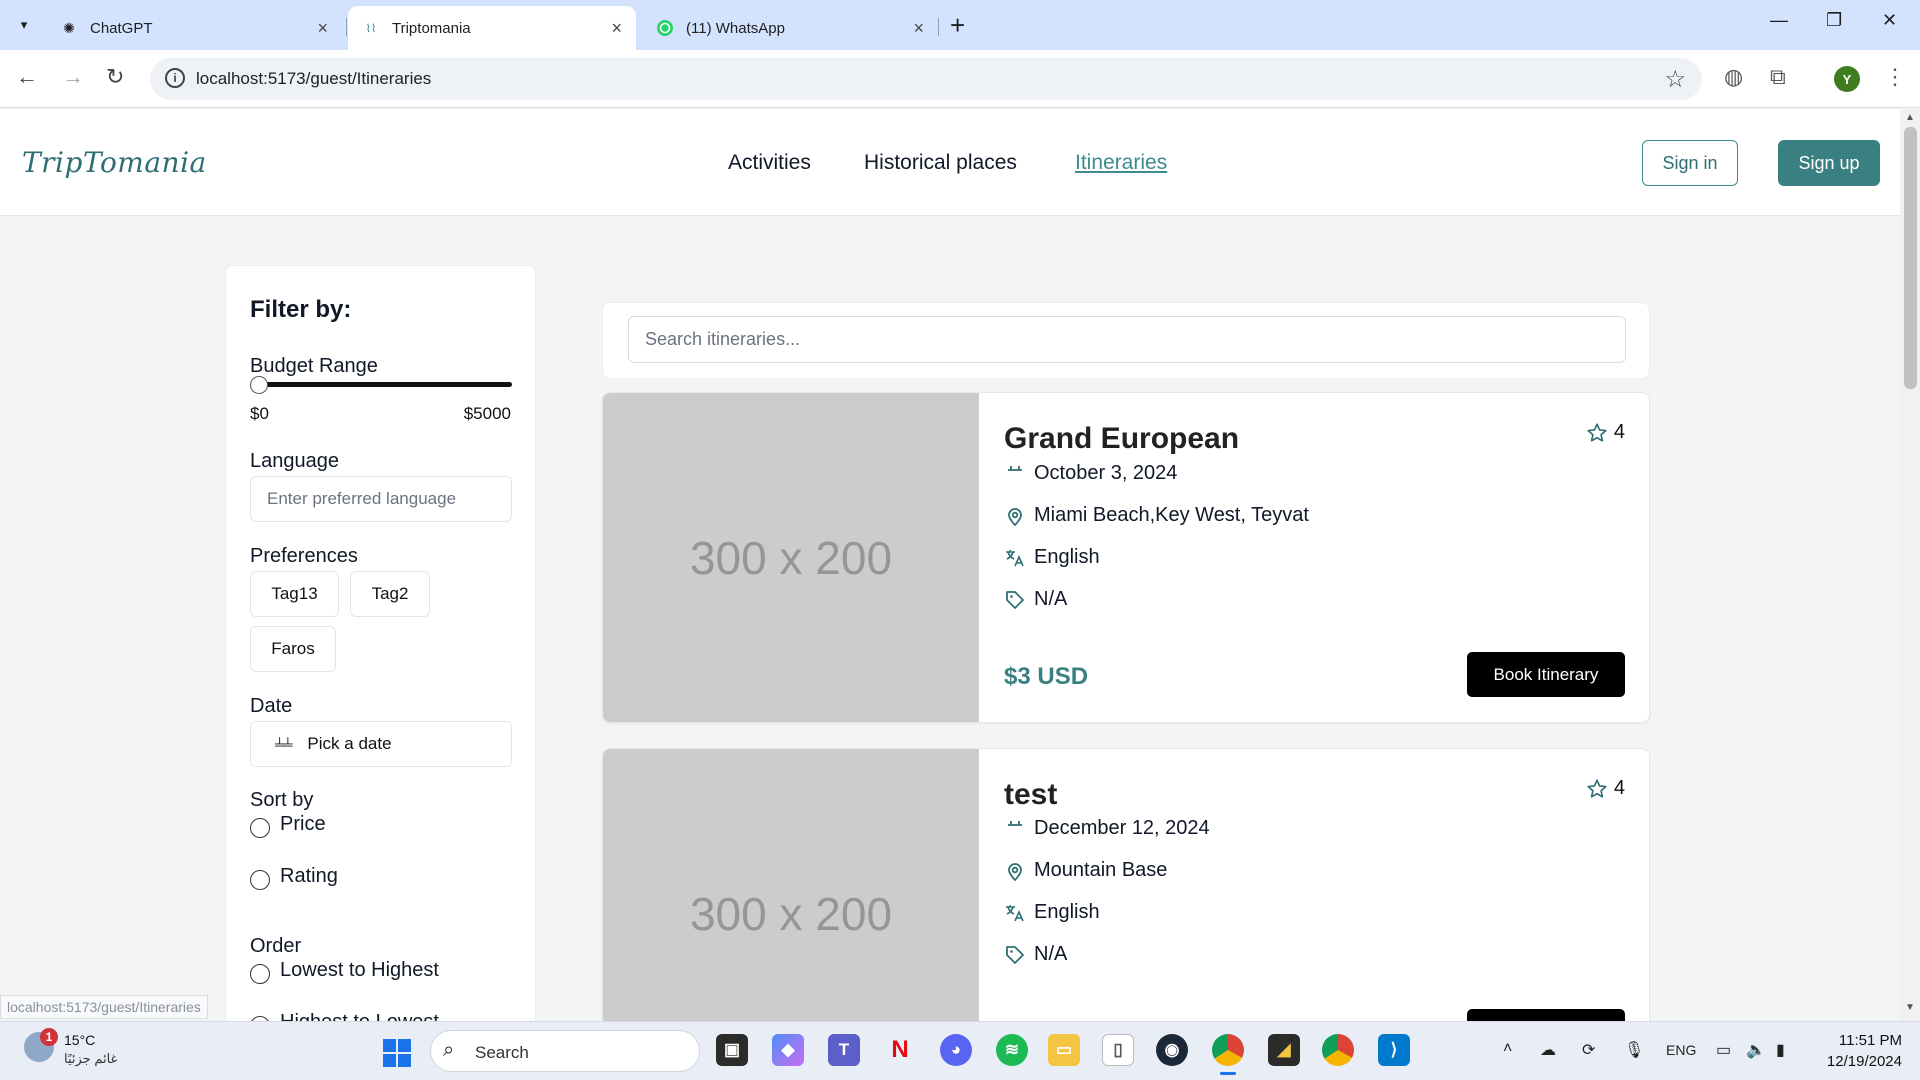 Image resolution: width=1920 pixels, height=1080 pixels. Describe the element at coordinates (73, 77) in the screenshot. I see `forward-arrow-icon: →` at that location.